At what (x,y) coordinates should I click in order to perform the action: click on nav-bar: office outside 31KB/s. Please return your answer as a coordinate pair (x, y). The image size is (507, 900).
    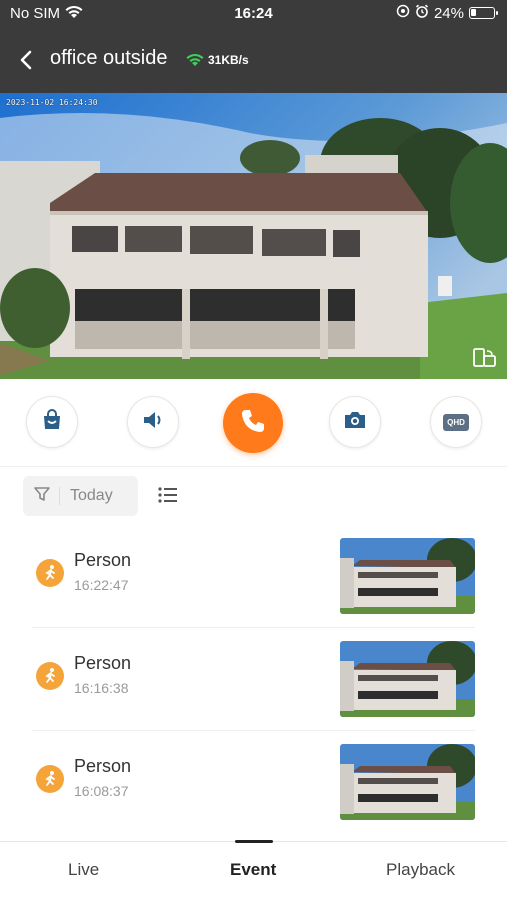
    Looking at the image, I should click on (253, 60).